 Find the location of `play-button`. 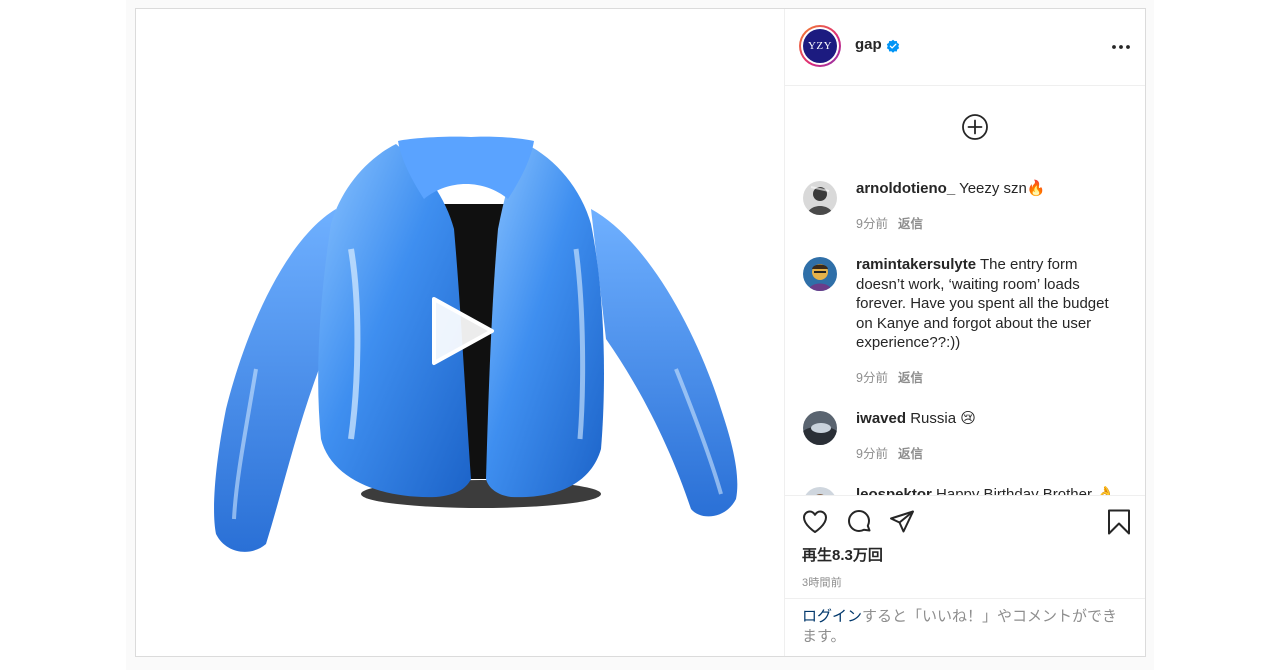

play-button is located at coordinates (461, 331).